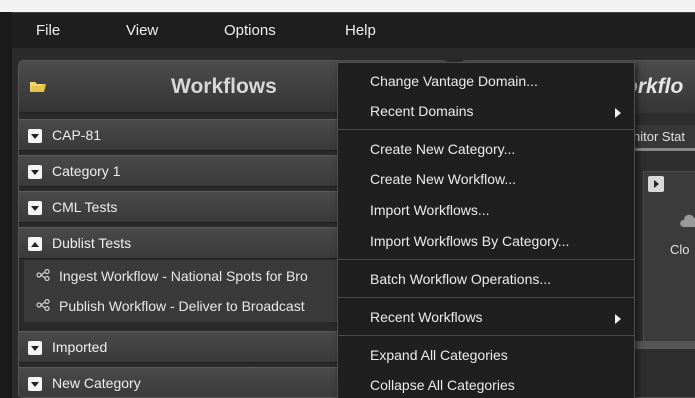 This screenshot has height=398, width=695. What do you see at coordinates (680, 249) in the screenshot?
I see `cloud-action-label: Clo` at bounding box center [680, 249].